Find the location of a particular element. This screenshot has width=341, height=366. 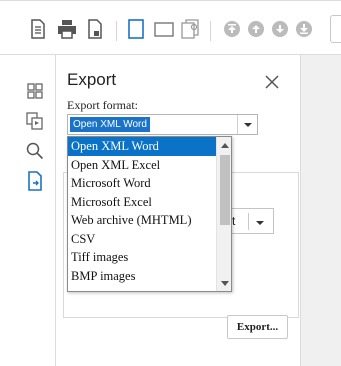

bookmarks-icon is located at coordinates (35, 121).